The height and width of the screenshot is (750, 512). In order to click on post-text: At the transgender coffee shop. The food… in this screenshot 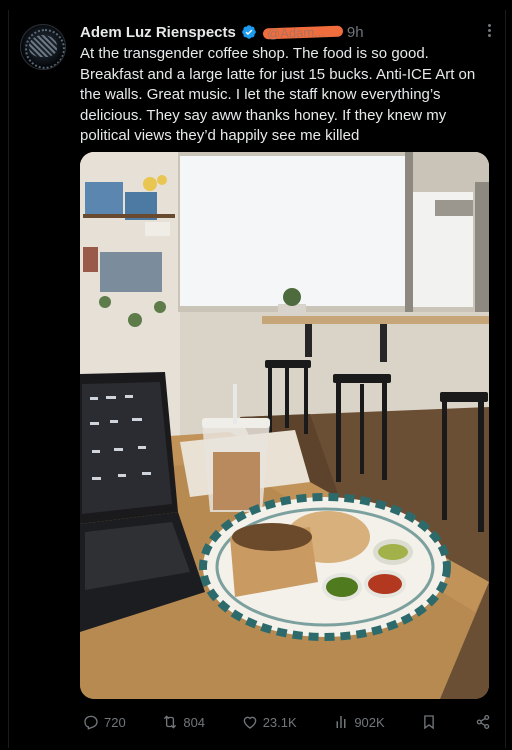, I will do `click(278, 94)`.